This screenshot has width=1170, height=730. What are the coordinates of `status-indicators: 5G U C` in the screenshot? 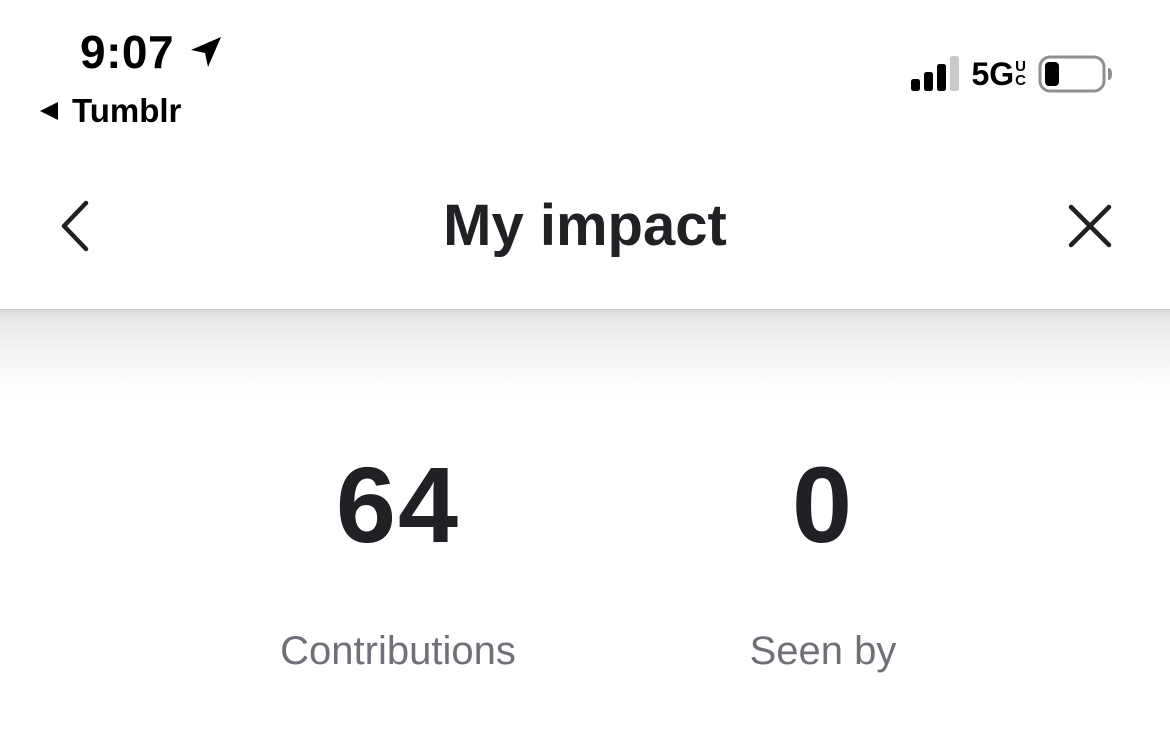 It's located at (1011, 74).